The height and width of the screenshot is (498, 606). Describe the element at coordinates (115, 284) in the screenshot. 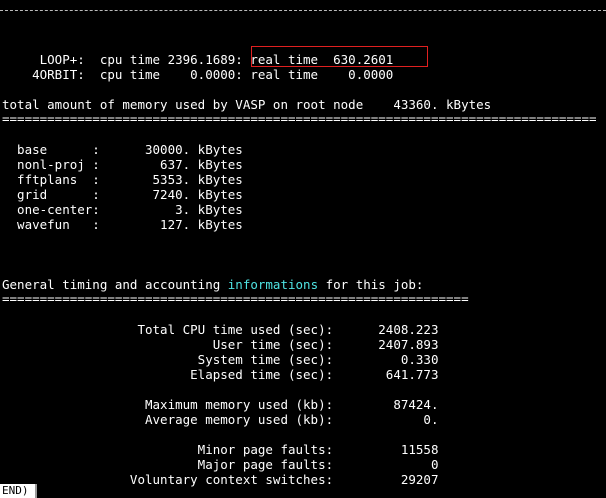

I see `general-timing-prefix: General timing and accounting` at that location.